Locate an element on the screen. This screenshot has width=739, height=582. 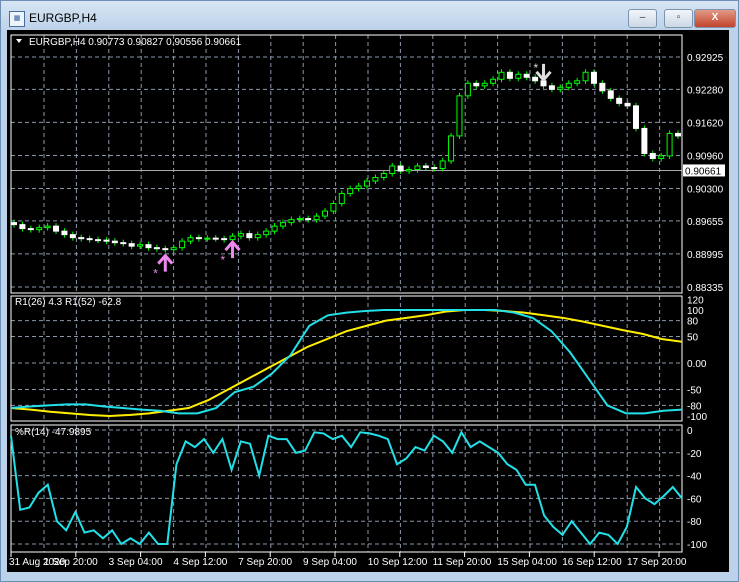
williams-axis-label: 0 is located at coordinates (690, 431).